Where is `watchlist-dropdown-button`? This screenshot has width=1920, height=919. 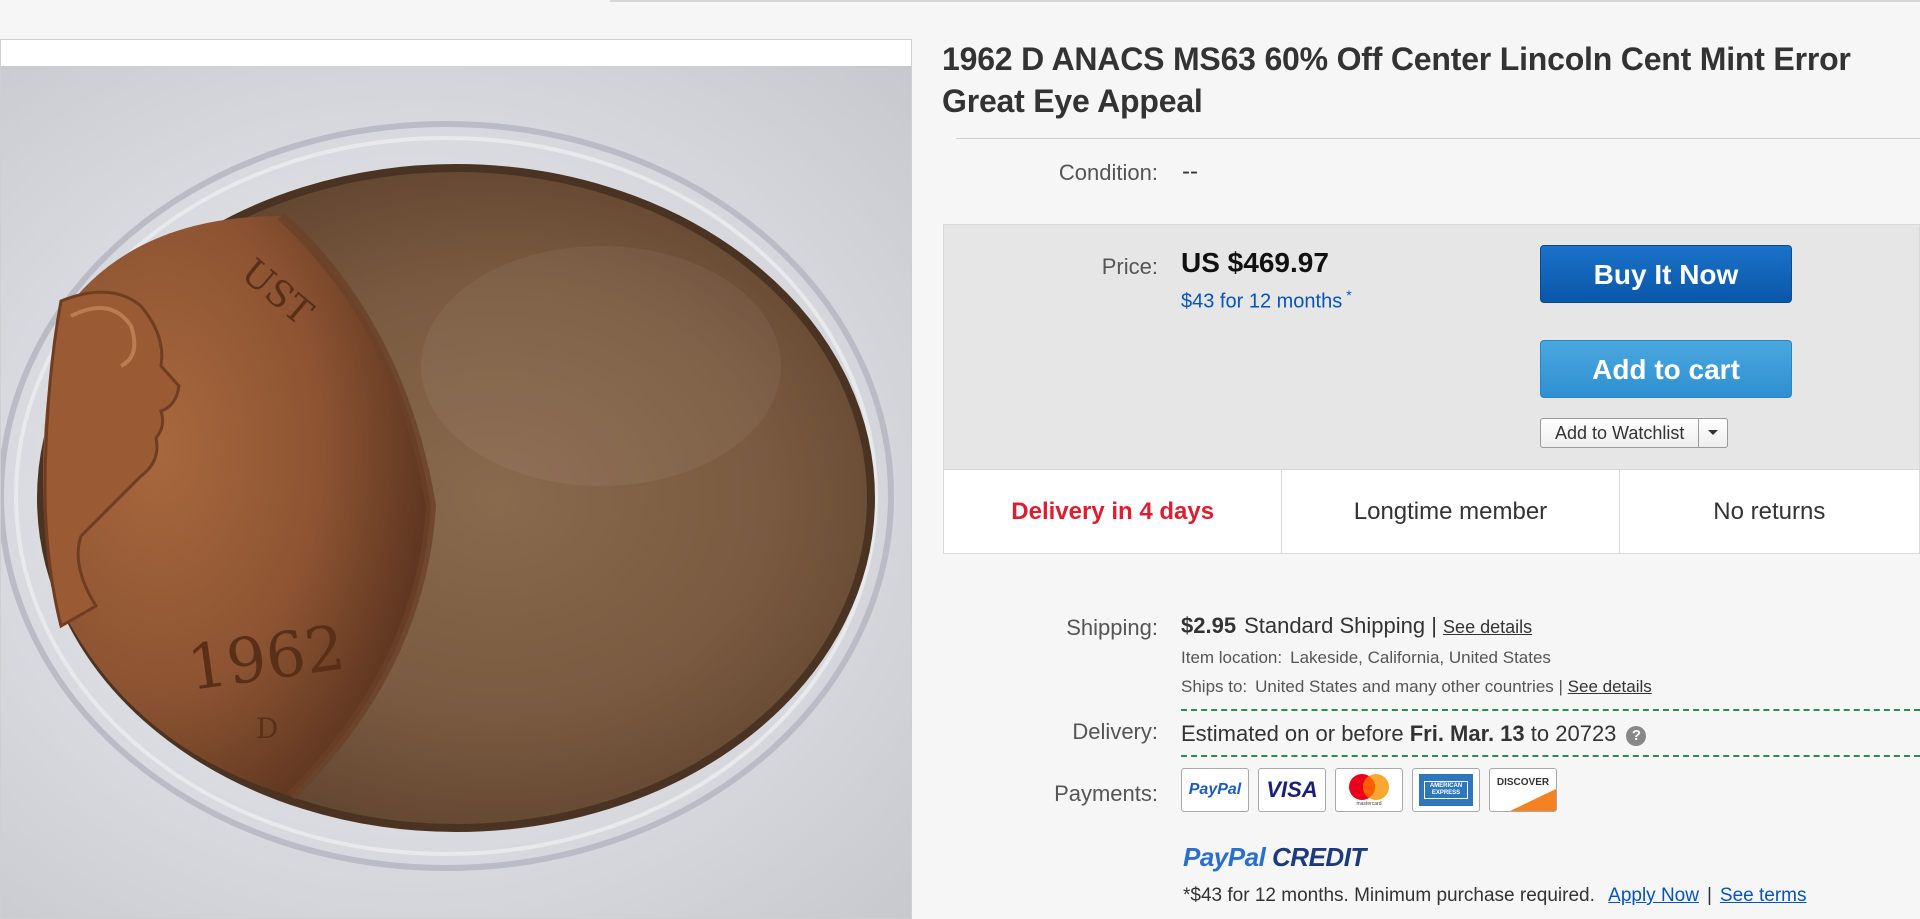 watchlist-dropdown-button is located at coordinates (1713, 433).